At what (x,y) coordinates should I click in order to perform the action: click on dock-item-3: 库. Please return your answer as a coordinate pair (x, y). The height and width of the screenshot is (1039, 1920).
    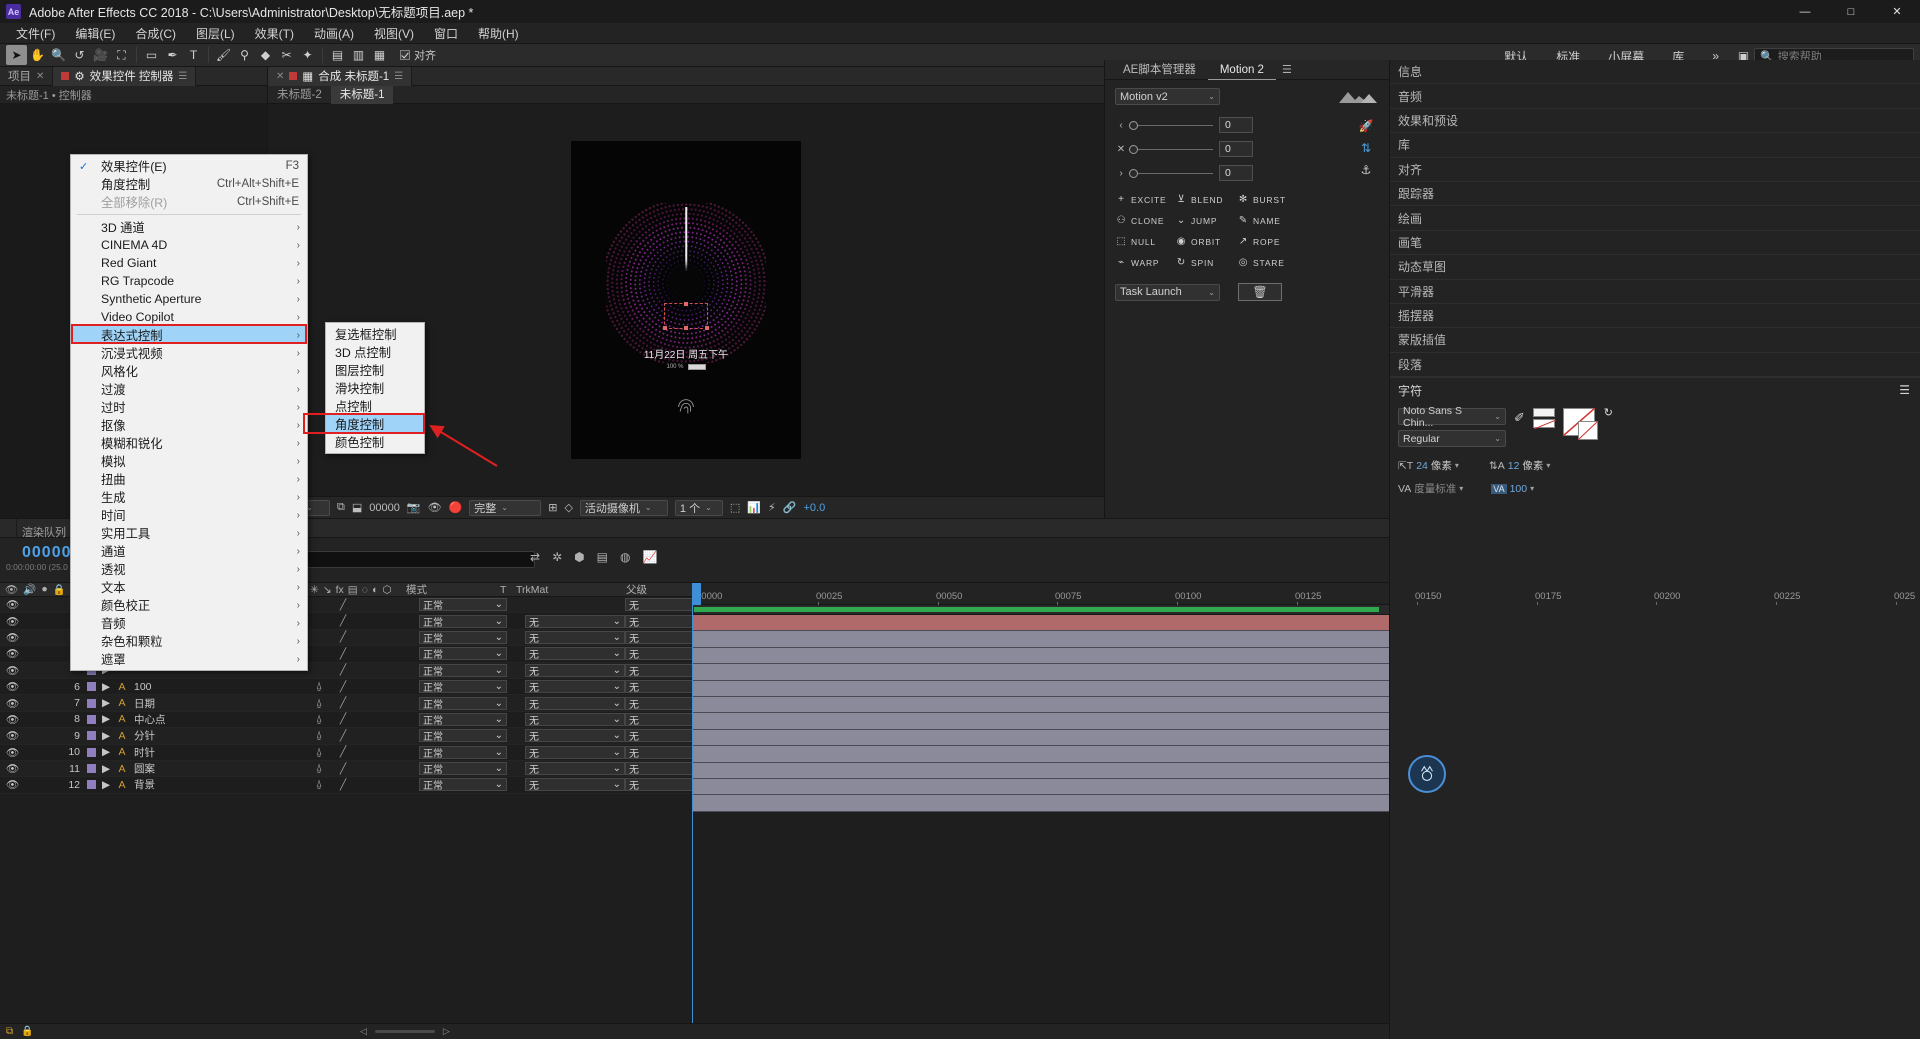
    Looking at the image, I should click on (1655, 145).